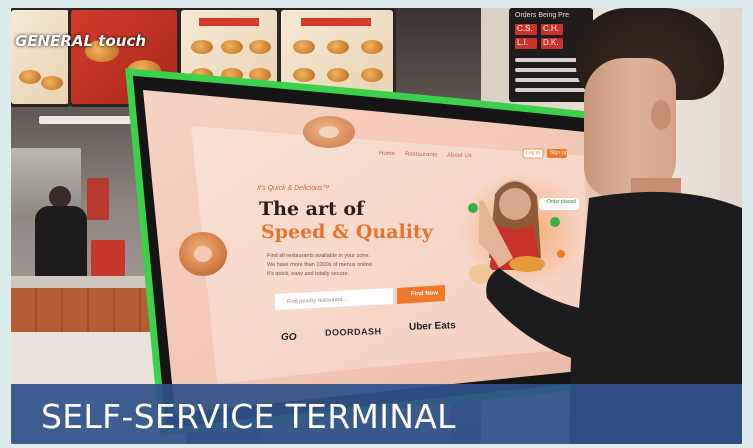 The width and height of the screenshot is (753, 448). I want to click on title-banner: SELF-SERVICE TERMINAL, so click(376, 414).